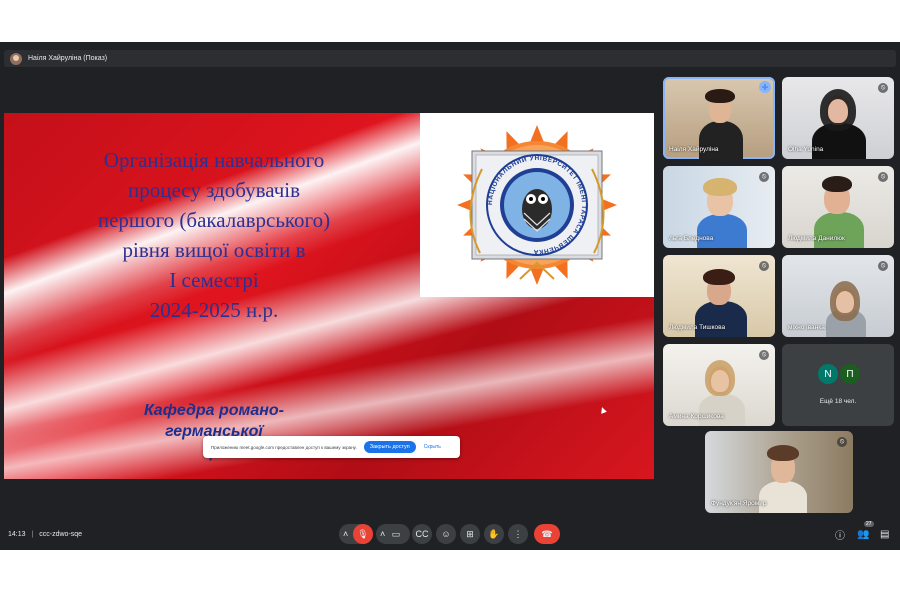 The image size is (900, 600). Describe the element at coordinates (694, 149) in the screenshot. I see `participant-name: Наіля Хайруліна` at that location.